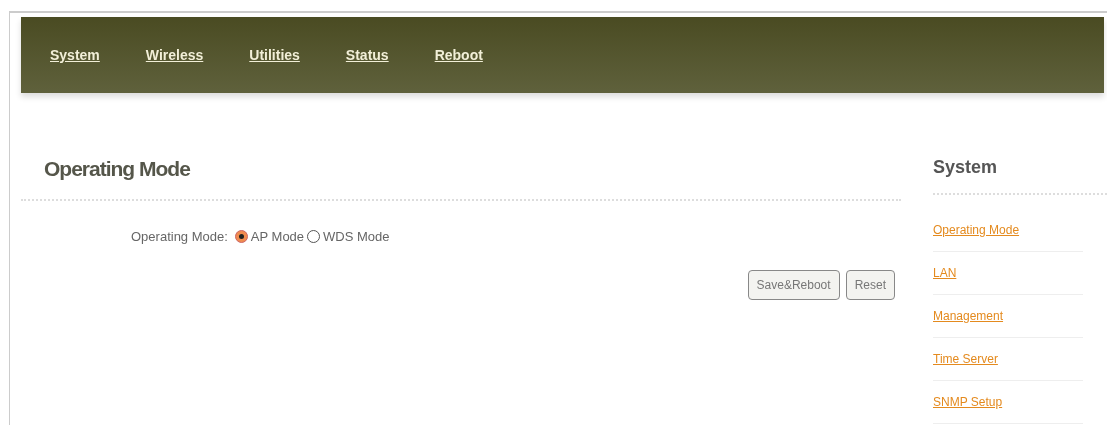 Image resolution: width=1107 pixels, height=425 pixels. What do you see at coordinates (277, 236) in the screenshot?
I see `radio-label: AP Mode` at bounding box center [277, 236].